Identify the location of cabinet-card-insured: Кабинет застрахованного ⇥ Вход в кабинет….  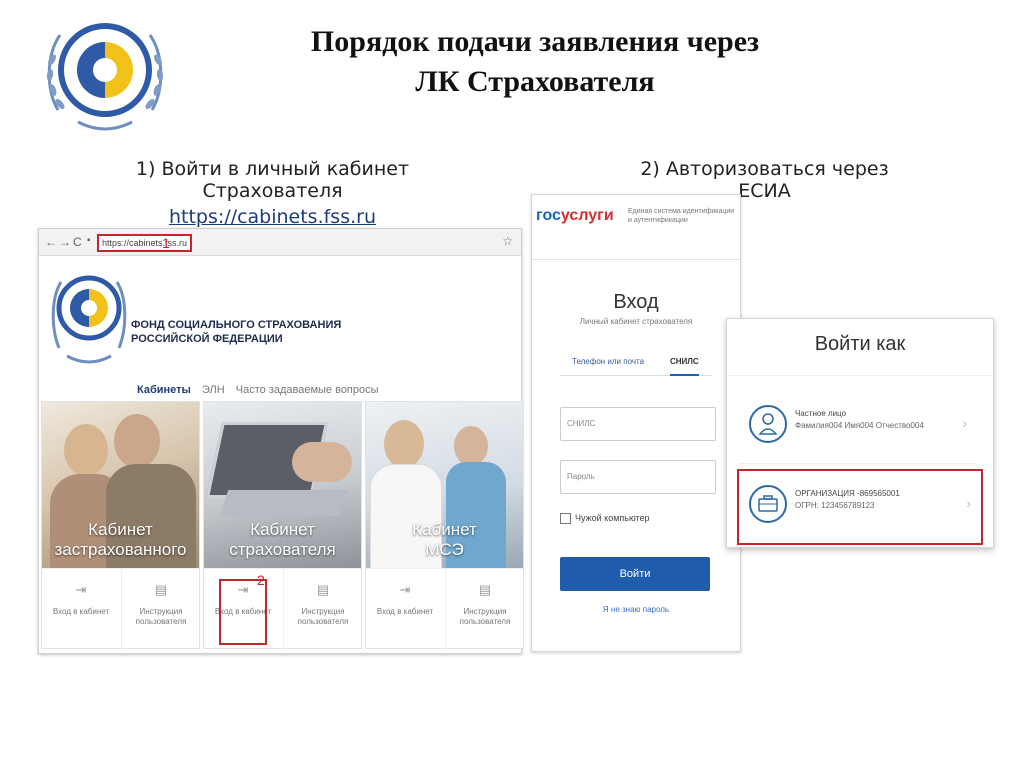
(120, 525).